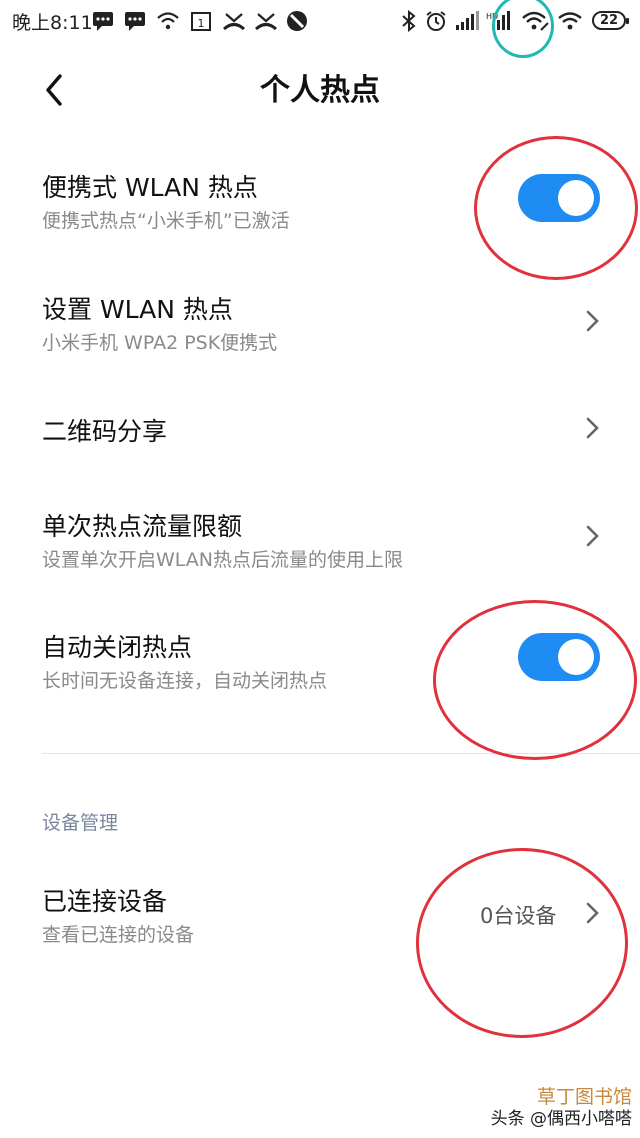 The height and width of the screenshot is (1138, 640). Describe the element at coordinates (467, 20) in the screenshot. I see `signal-icon` at that location.